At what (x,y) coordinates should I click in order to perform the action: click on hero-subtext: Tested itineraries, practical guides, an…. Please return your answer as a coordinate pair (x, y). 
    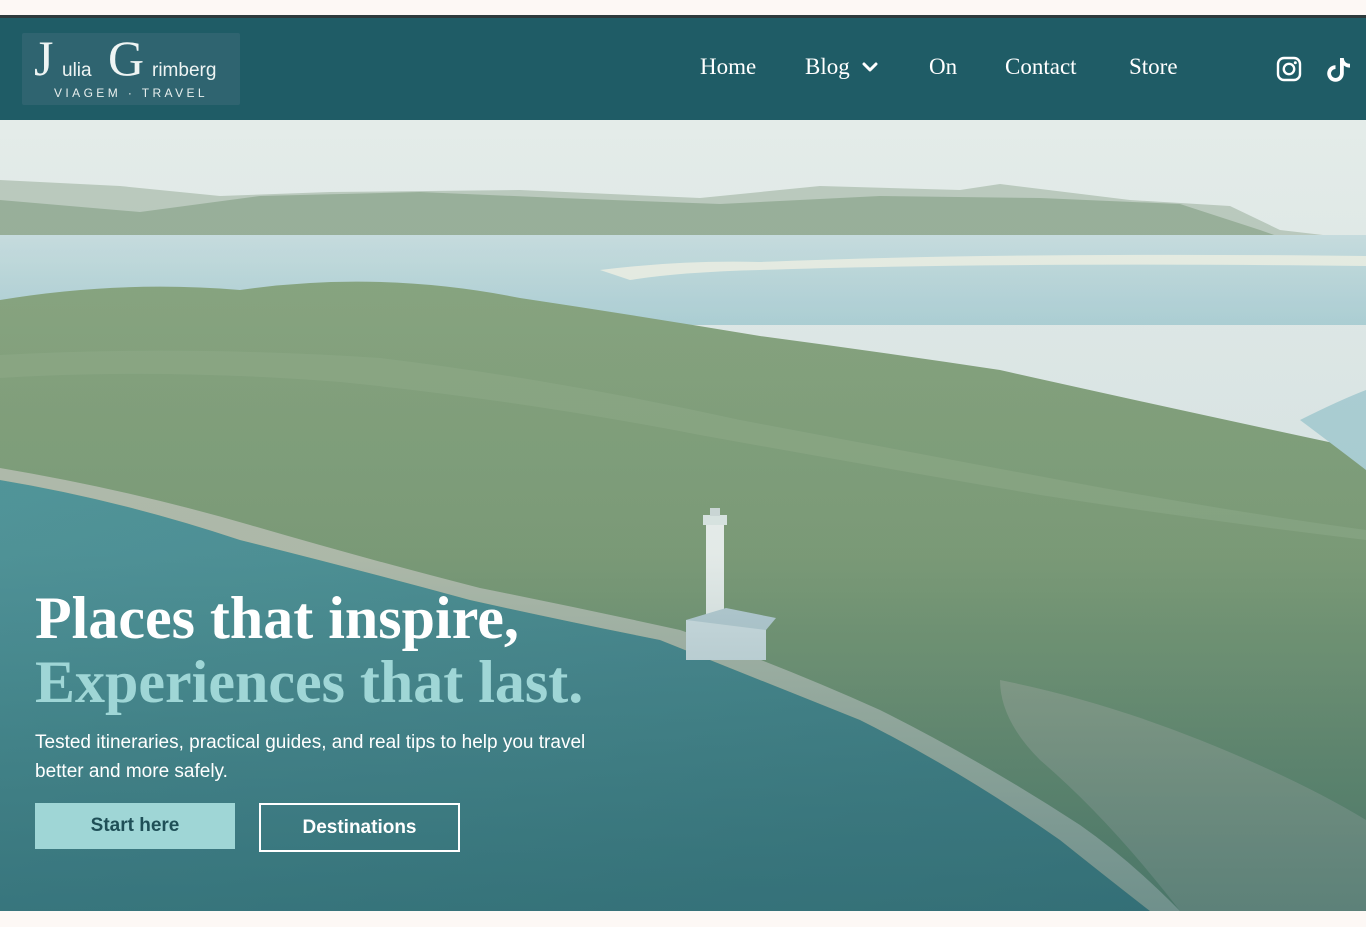
    Looking at the image, I should click on (310, 757).